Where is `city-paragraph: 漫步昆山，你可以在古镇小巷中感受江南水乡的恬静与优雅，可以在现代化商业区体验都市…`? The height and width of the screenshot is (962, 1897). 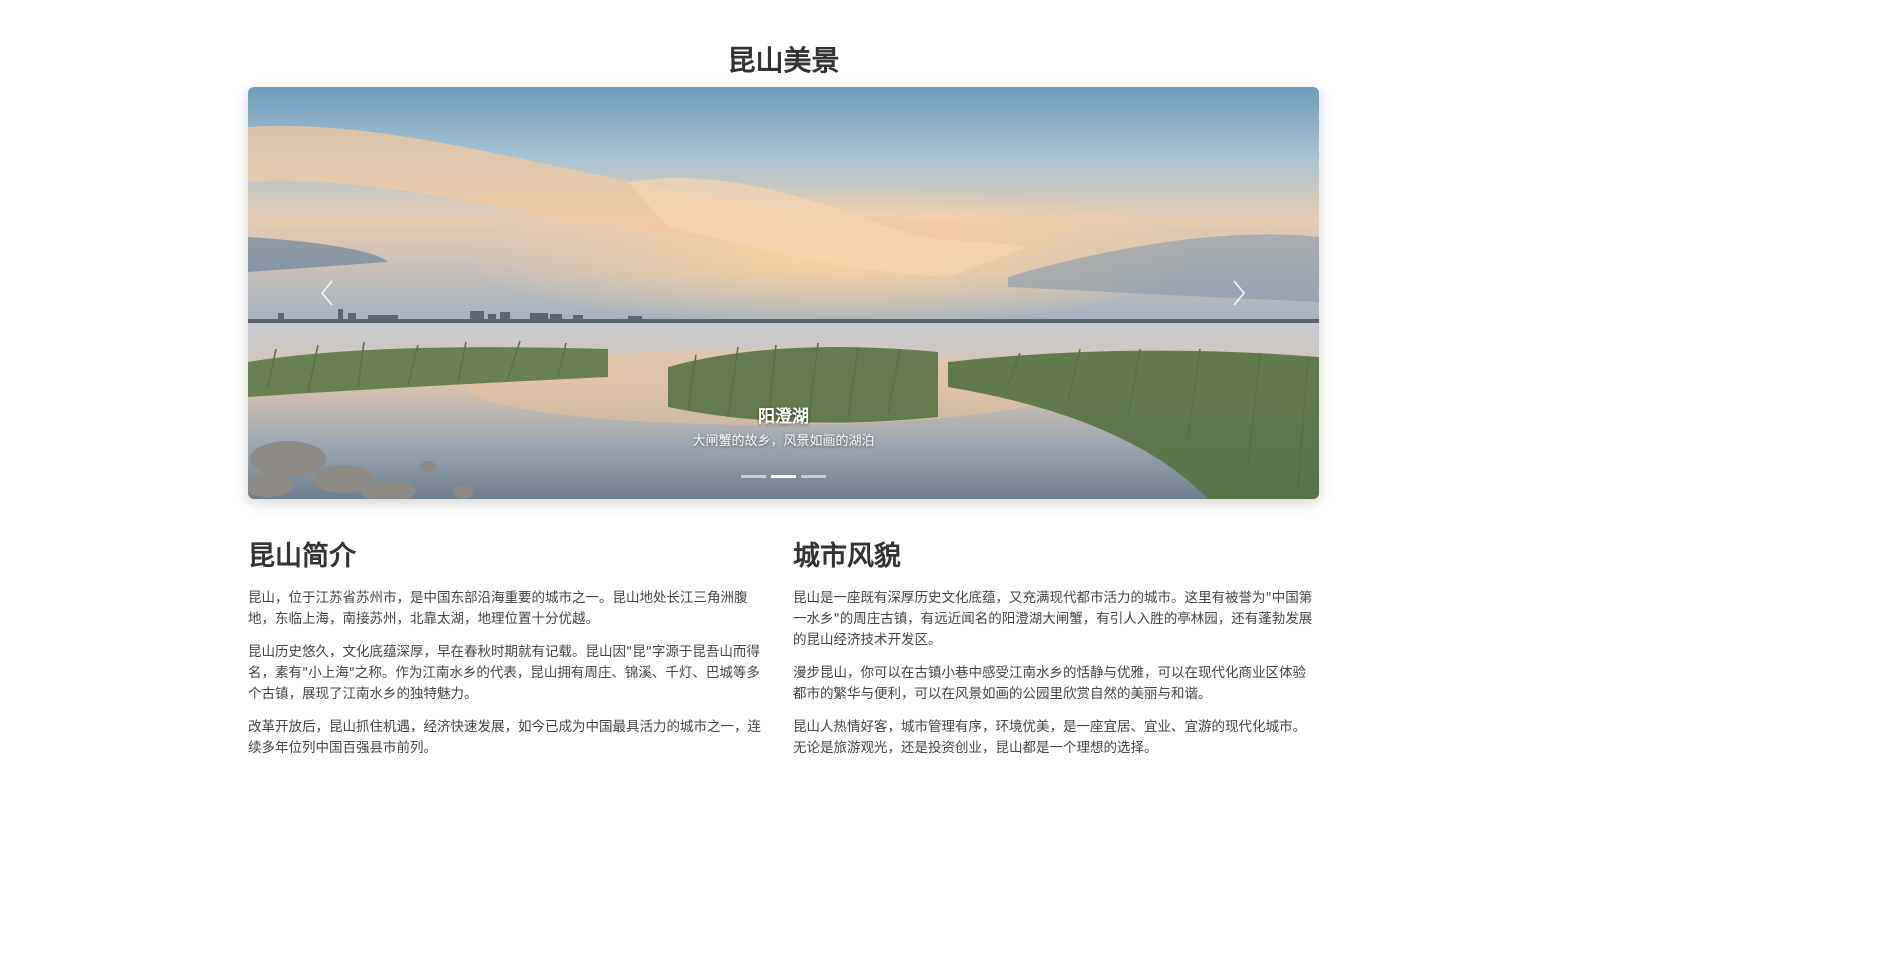
city-paragraph: 漫步昆山，你可以在古镇小巷中感受江南水乡的恬静与优雅，可以在现代化商业区体验都市… is located at coordinates (1049, 683).